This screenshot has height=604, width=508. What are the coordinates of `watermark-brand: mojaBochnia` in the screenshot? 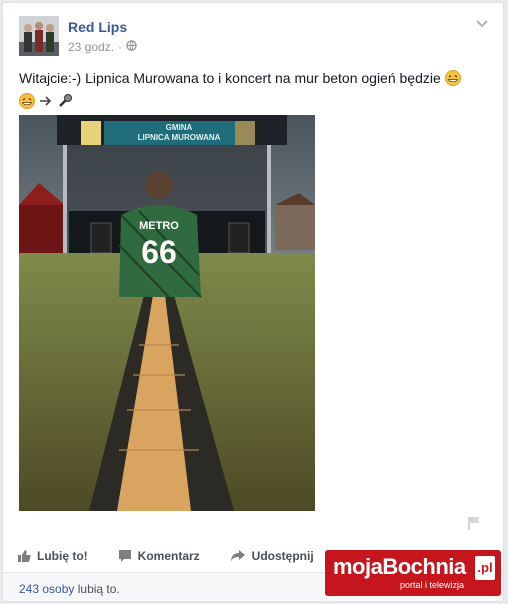 It's located at (399, 566).